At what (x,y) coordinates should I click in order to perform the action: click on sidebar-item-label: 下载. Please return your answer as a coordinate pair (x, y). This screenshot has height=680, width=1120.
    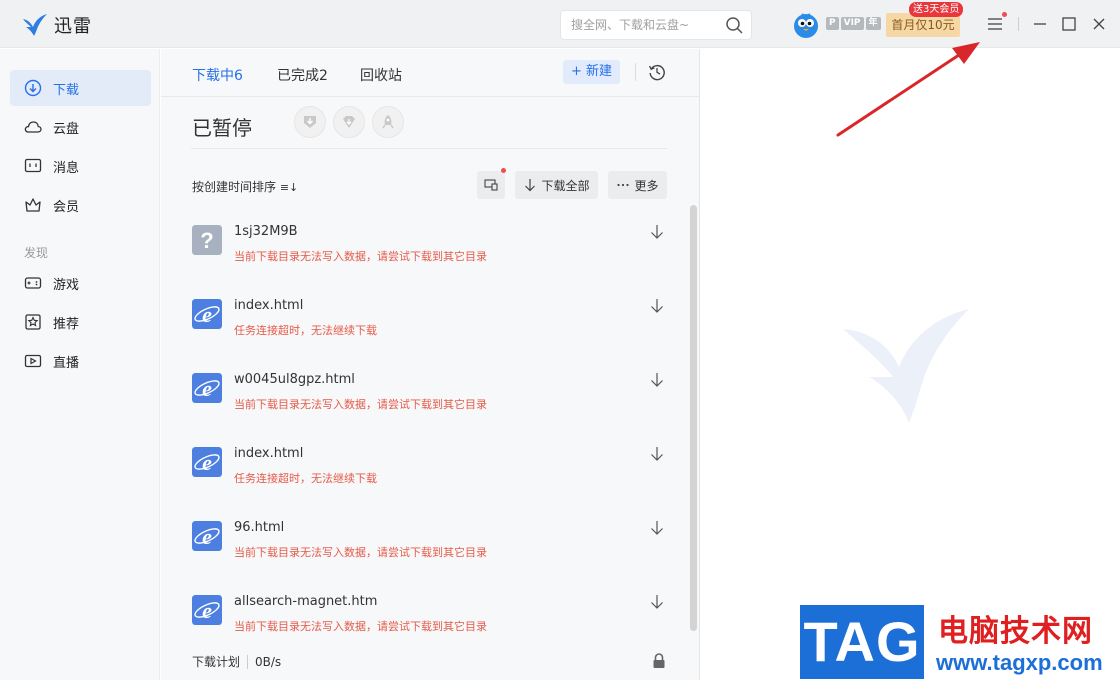
    Looking at the image, I should click on (66, 90).